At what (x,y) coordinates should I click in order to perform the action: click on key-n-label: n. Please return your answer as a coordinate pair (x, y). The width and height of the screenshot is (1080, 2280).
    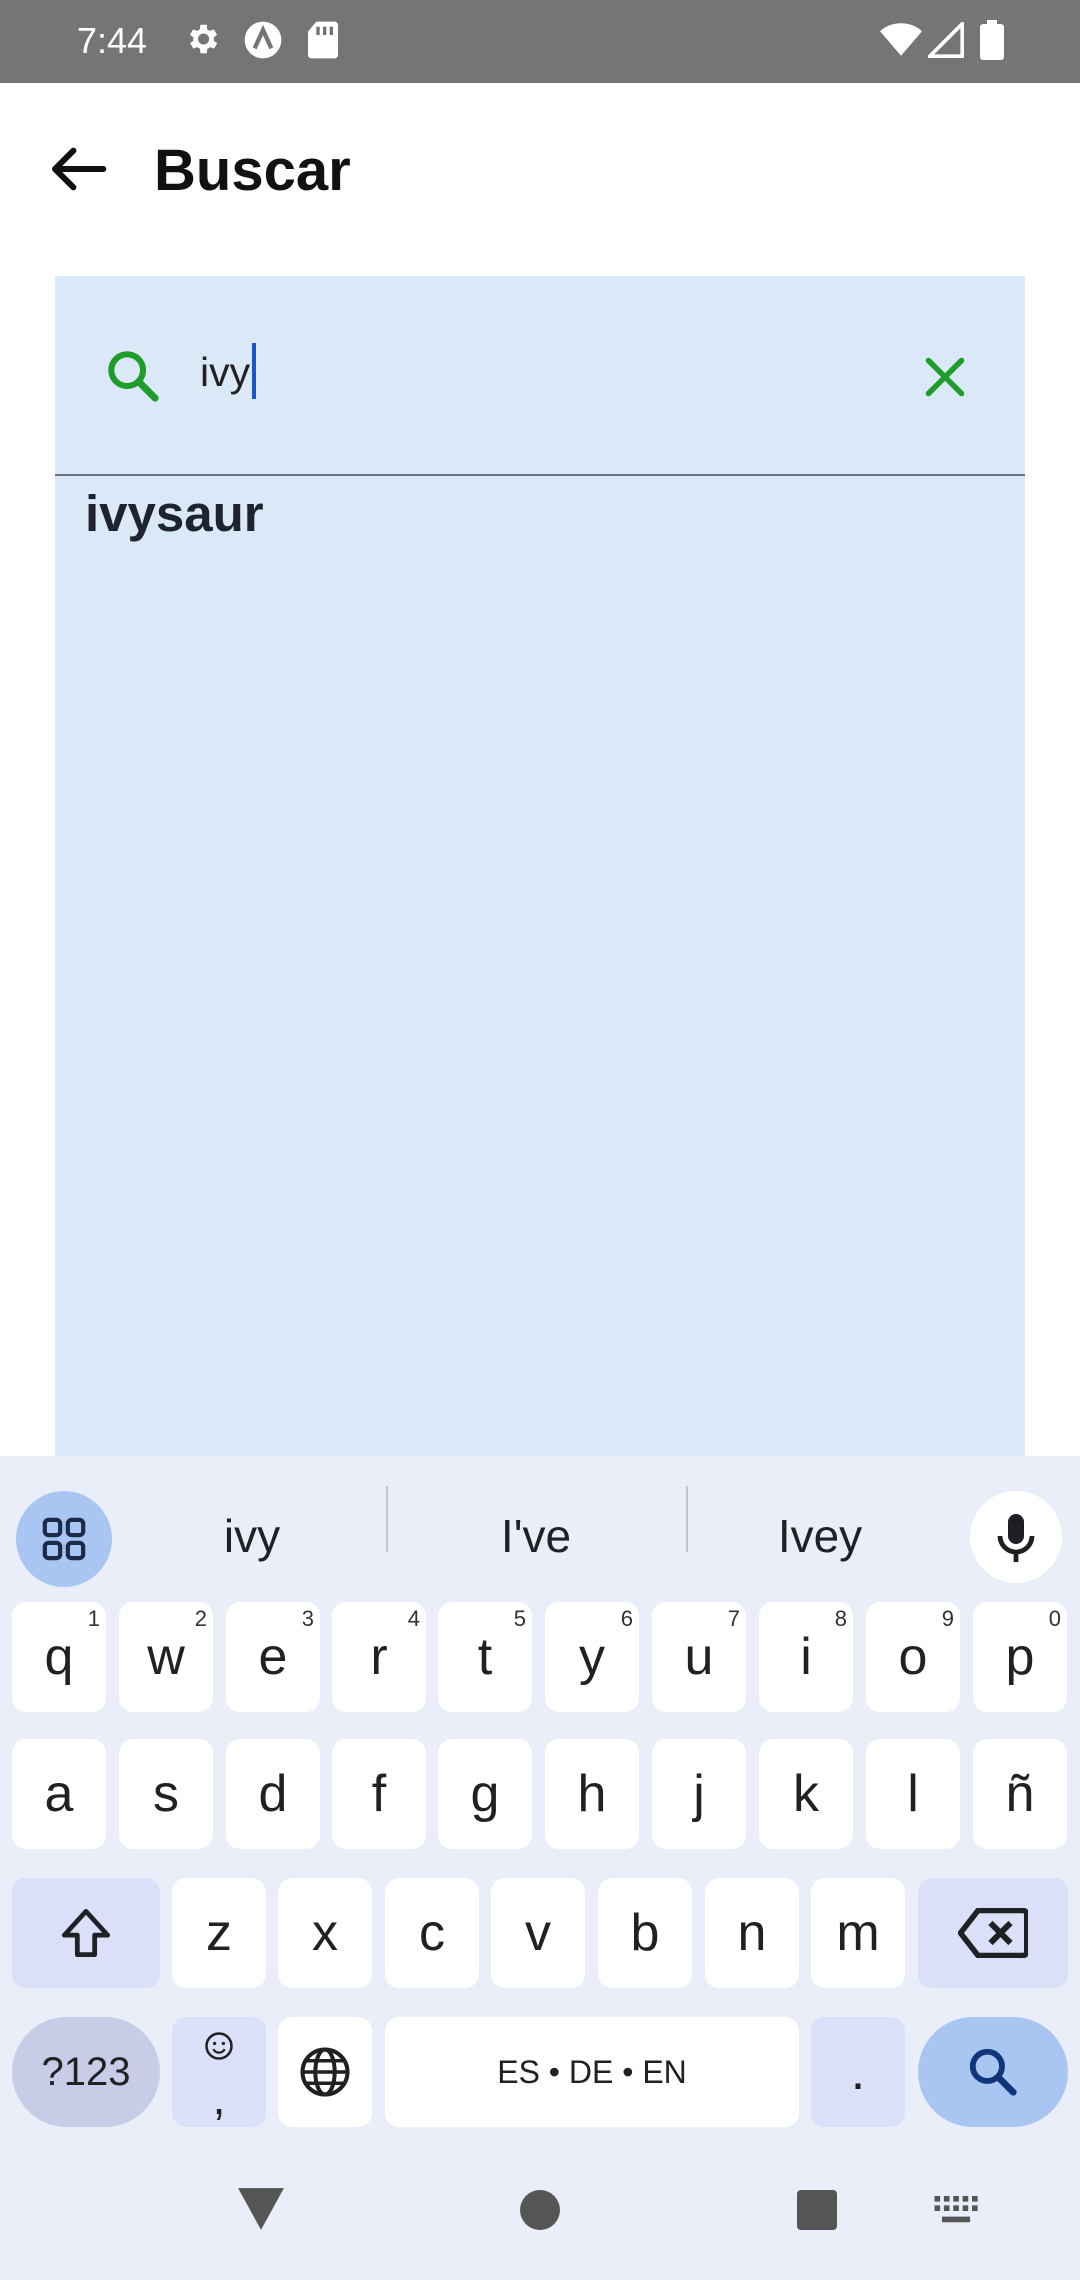
    Looking at the image, I should click on (752, 1933).